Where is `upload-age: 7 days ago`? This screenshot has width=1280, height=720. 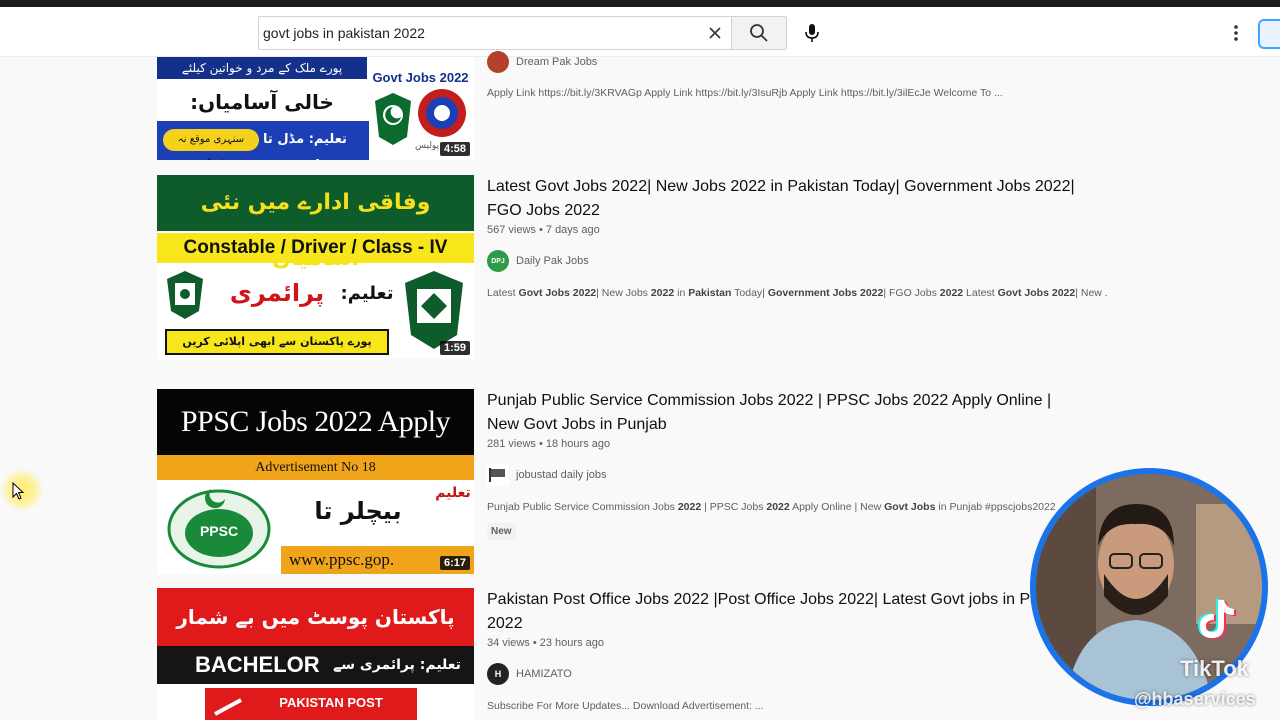 upload-age: 7 days ago is located at coordinates (572, 230).